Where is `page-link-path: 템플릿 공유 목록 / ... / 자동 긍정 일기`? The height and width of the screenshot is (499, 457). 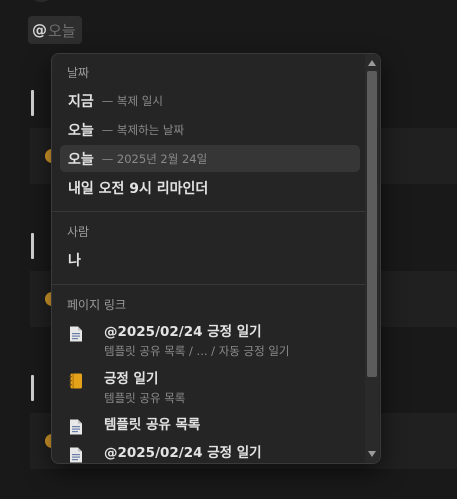
page-link-path: 템플릿 공유 목록 / ... / 자동 긍정 일기 is located at coordinates (197, 351).